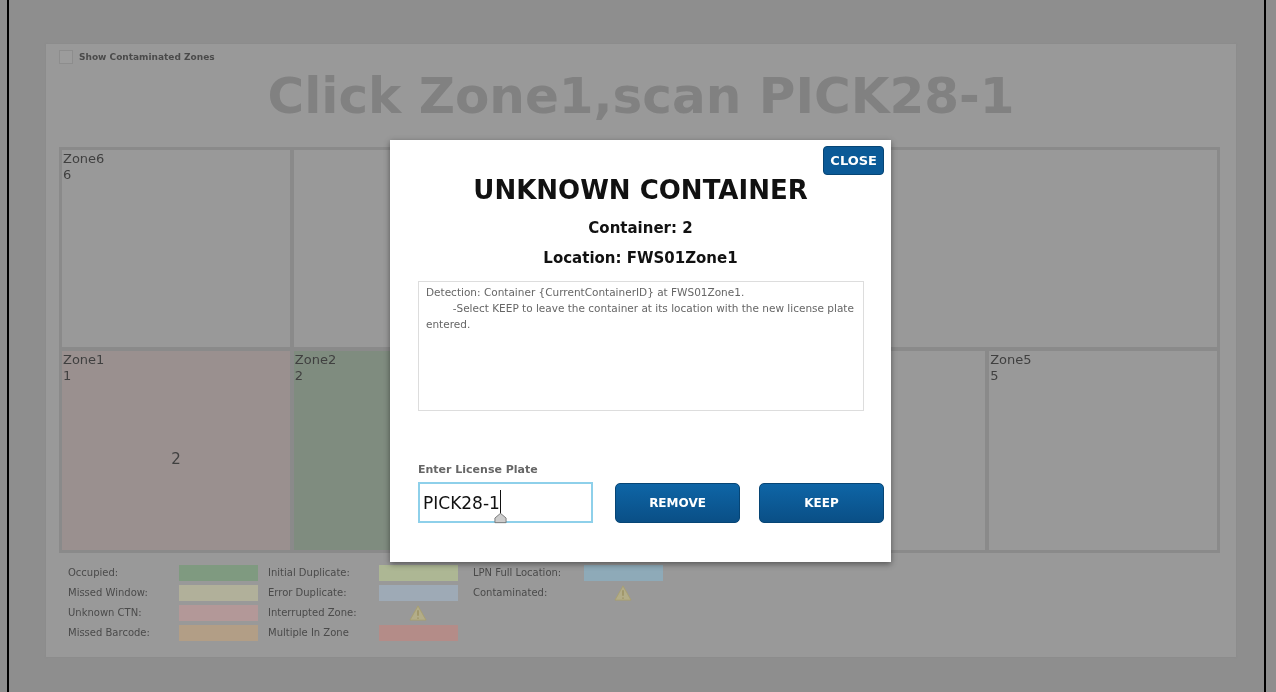 This screenshot has height=692, width=1276. I want to click on legend-label: Interrupted Zone:, so click(313, 613).